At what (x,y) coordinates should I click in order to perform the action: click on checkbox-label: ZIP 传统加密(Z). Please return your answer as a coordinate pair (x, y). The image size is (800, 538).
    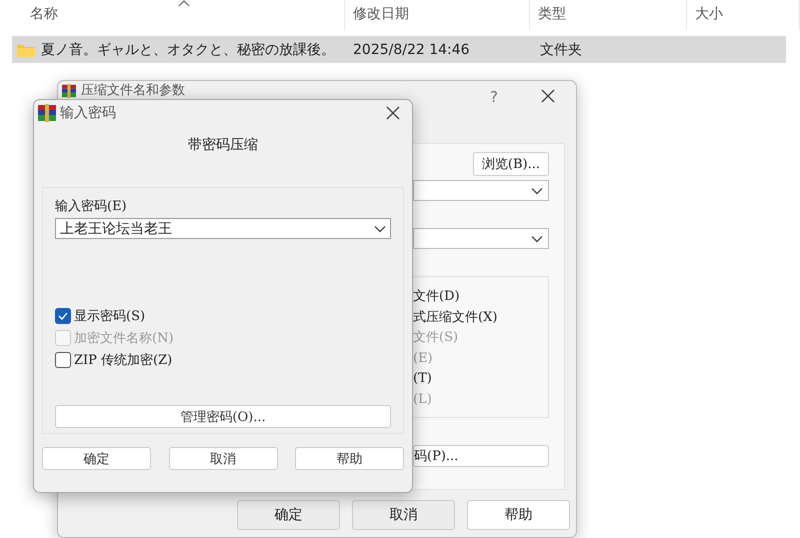
    Looking at the image, I should click on (123, 359).